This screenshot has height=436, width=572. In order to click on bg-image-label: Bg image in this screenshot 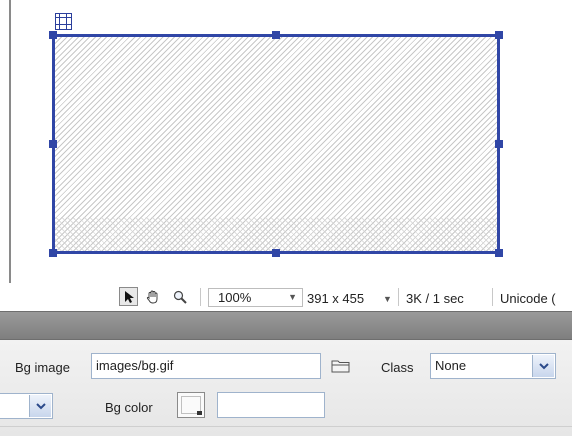, I will do `click(42, 367)`.